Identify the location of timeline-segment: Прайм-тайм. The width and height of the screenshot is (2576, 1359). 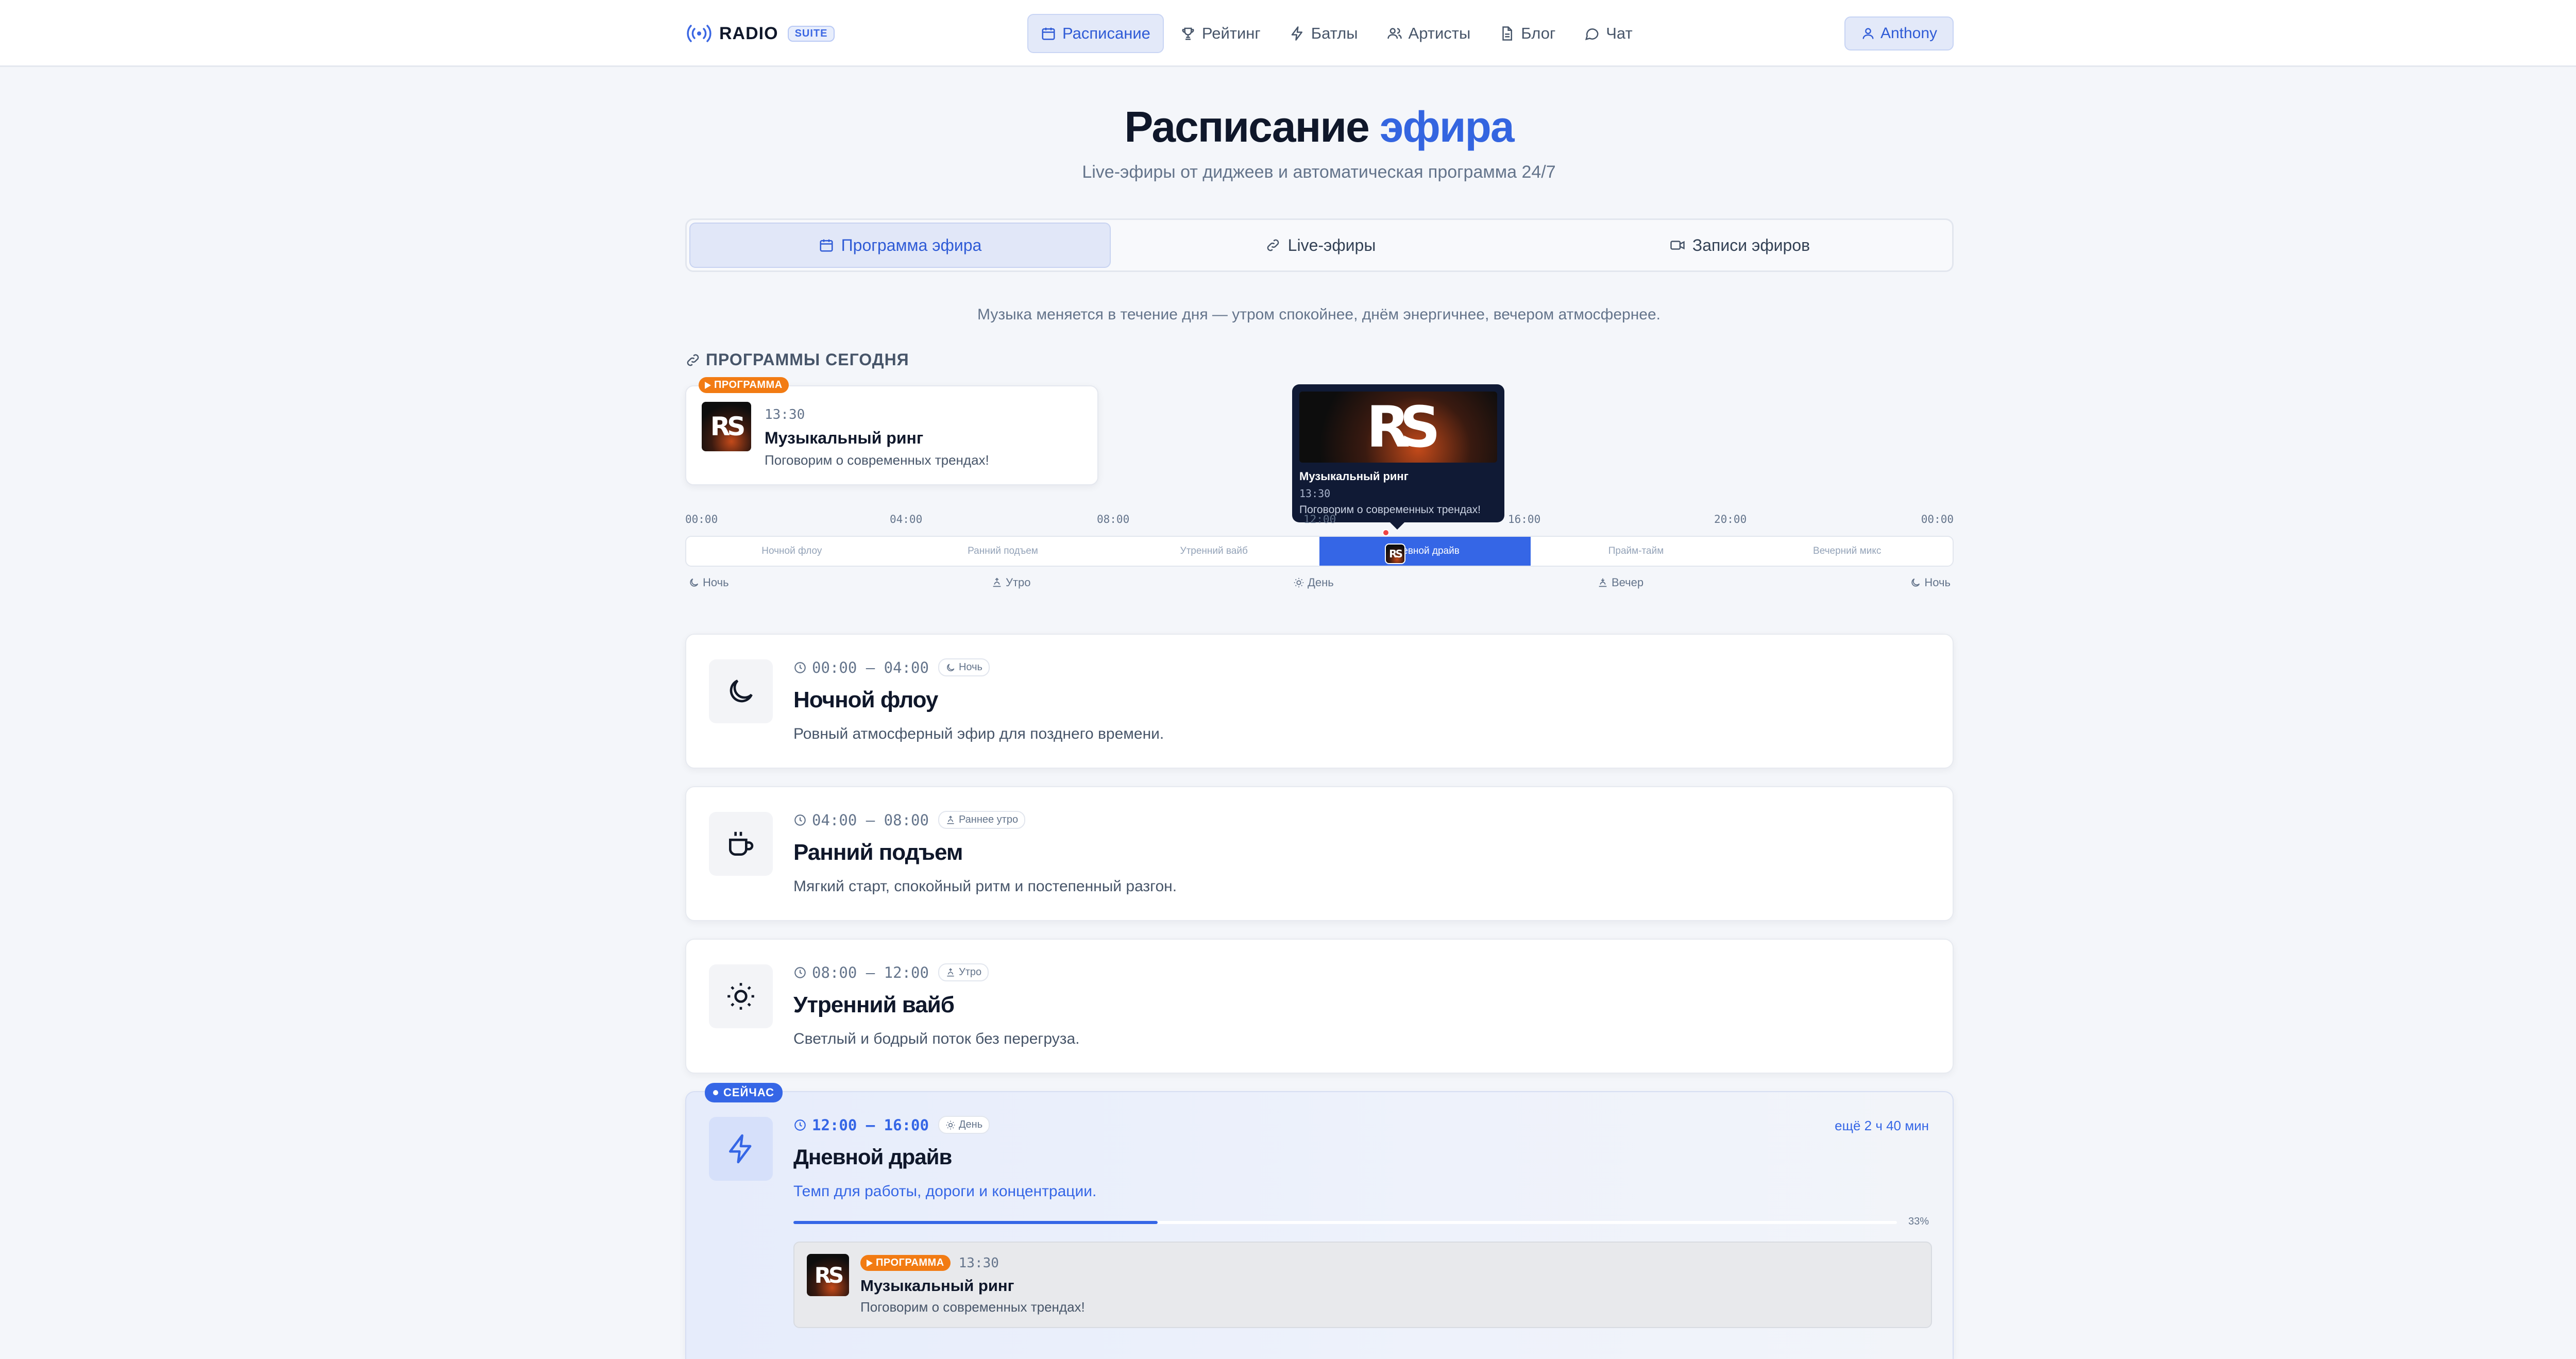
(1636, 551).